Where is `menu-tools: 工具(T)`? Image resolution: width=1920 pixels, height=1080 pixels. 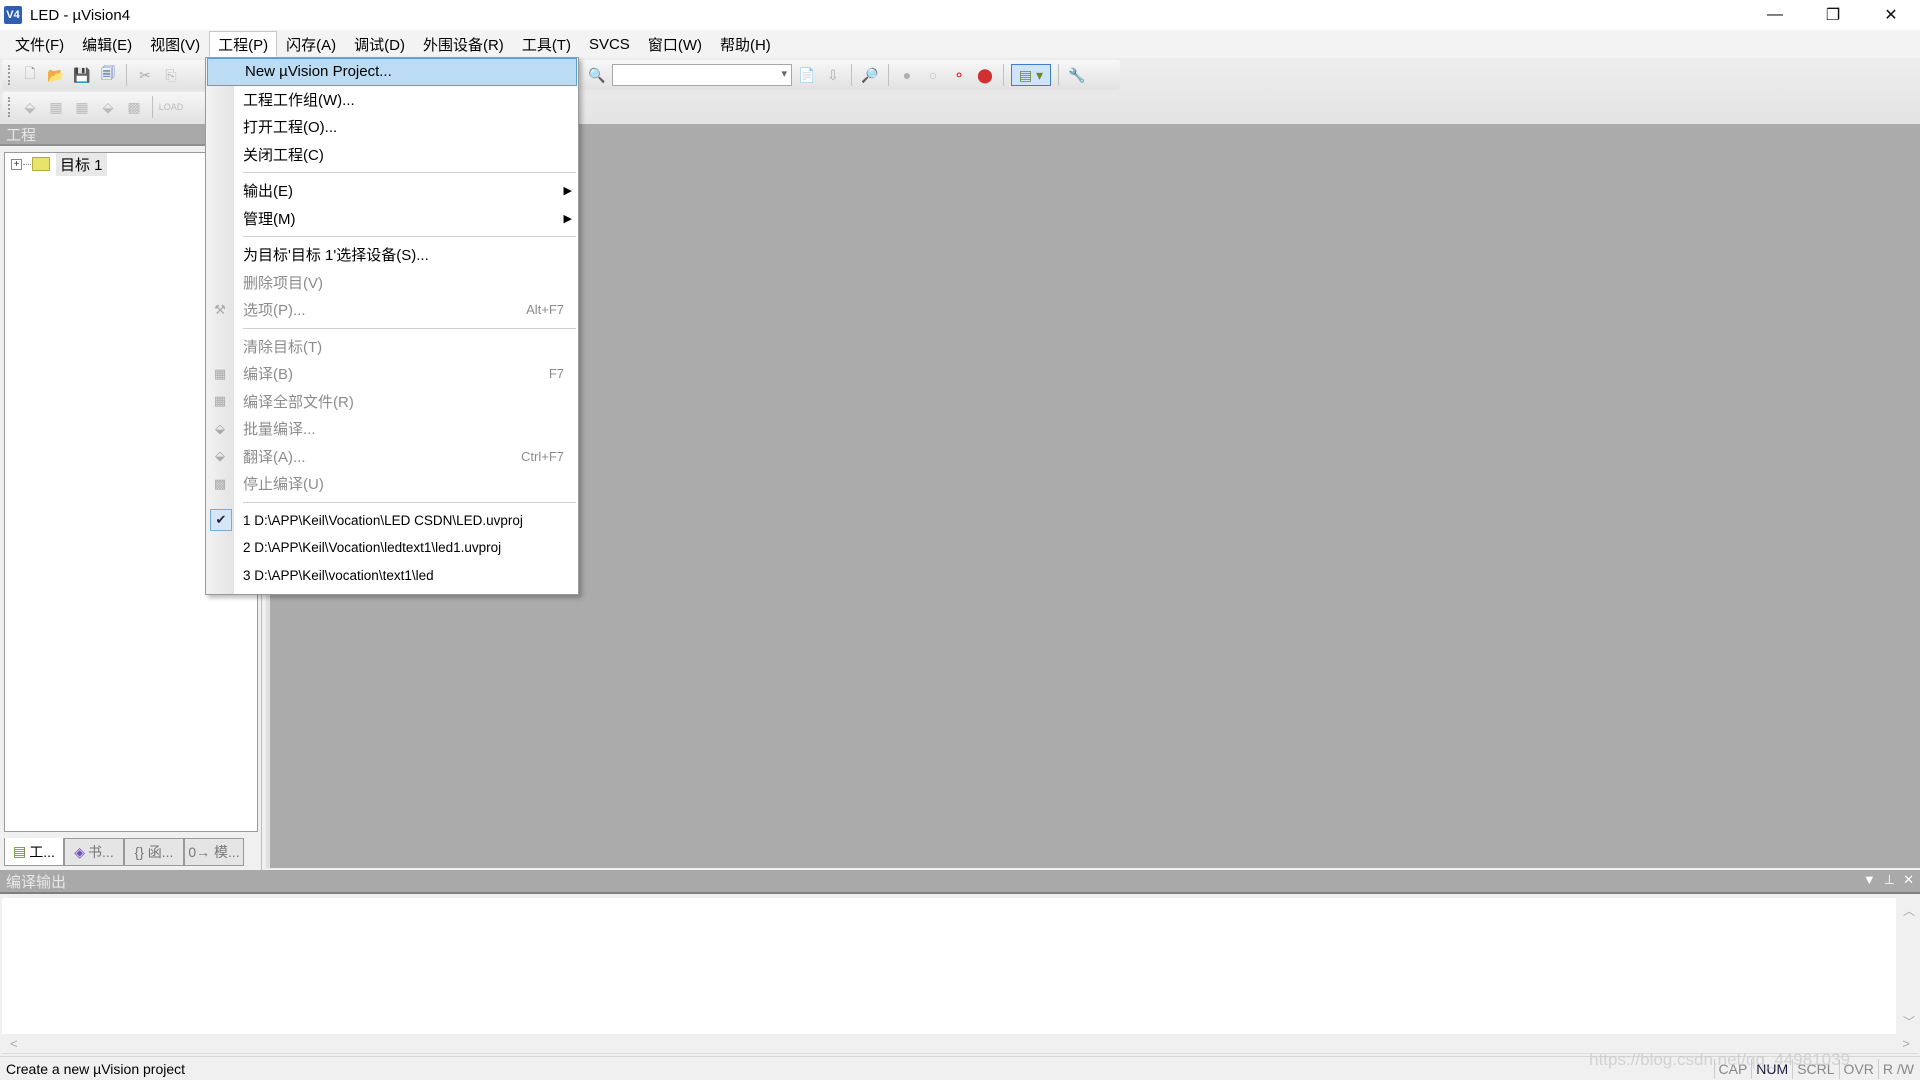 menu-tools: 工具(T) is located at coordinates (546, 44).